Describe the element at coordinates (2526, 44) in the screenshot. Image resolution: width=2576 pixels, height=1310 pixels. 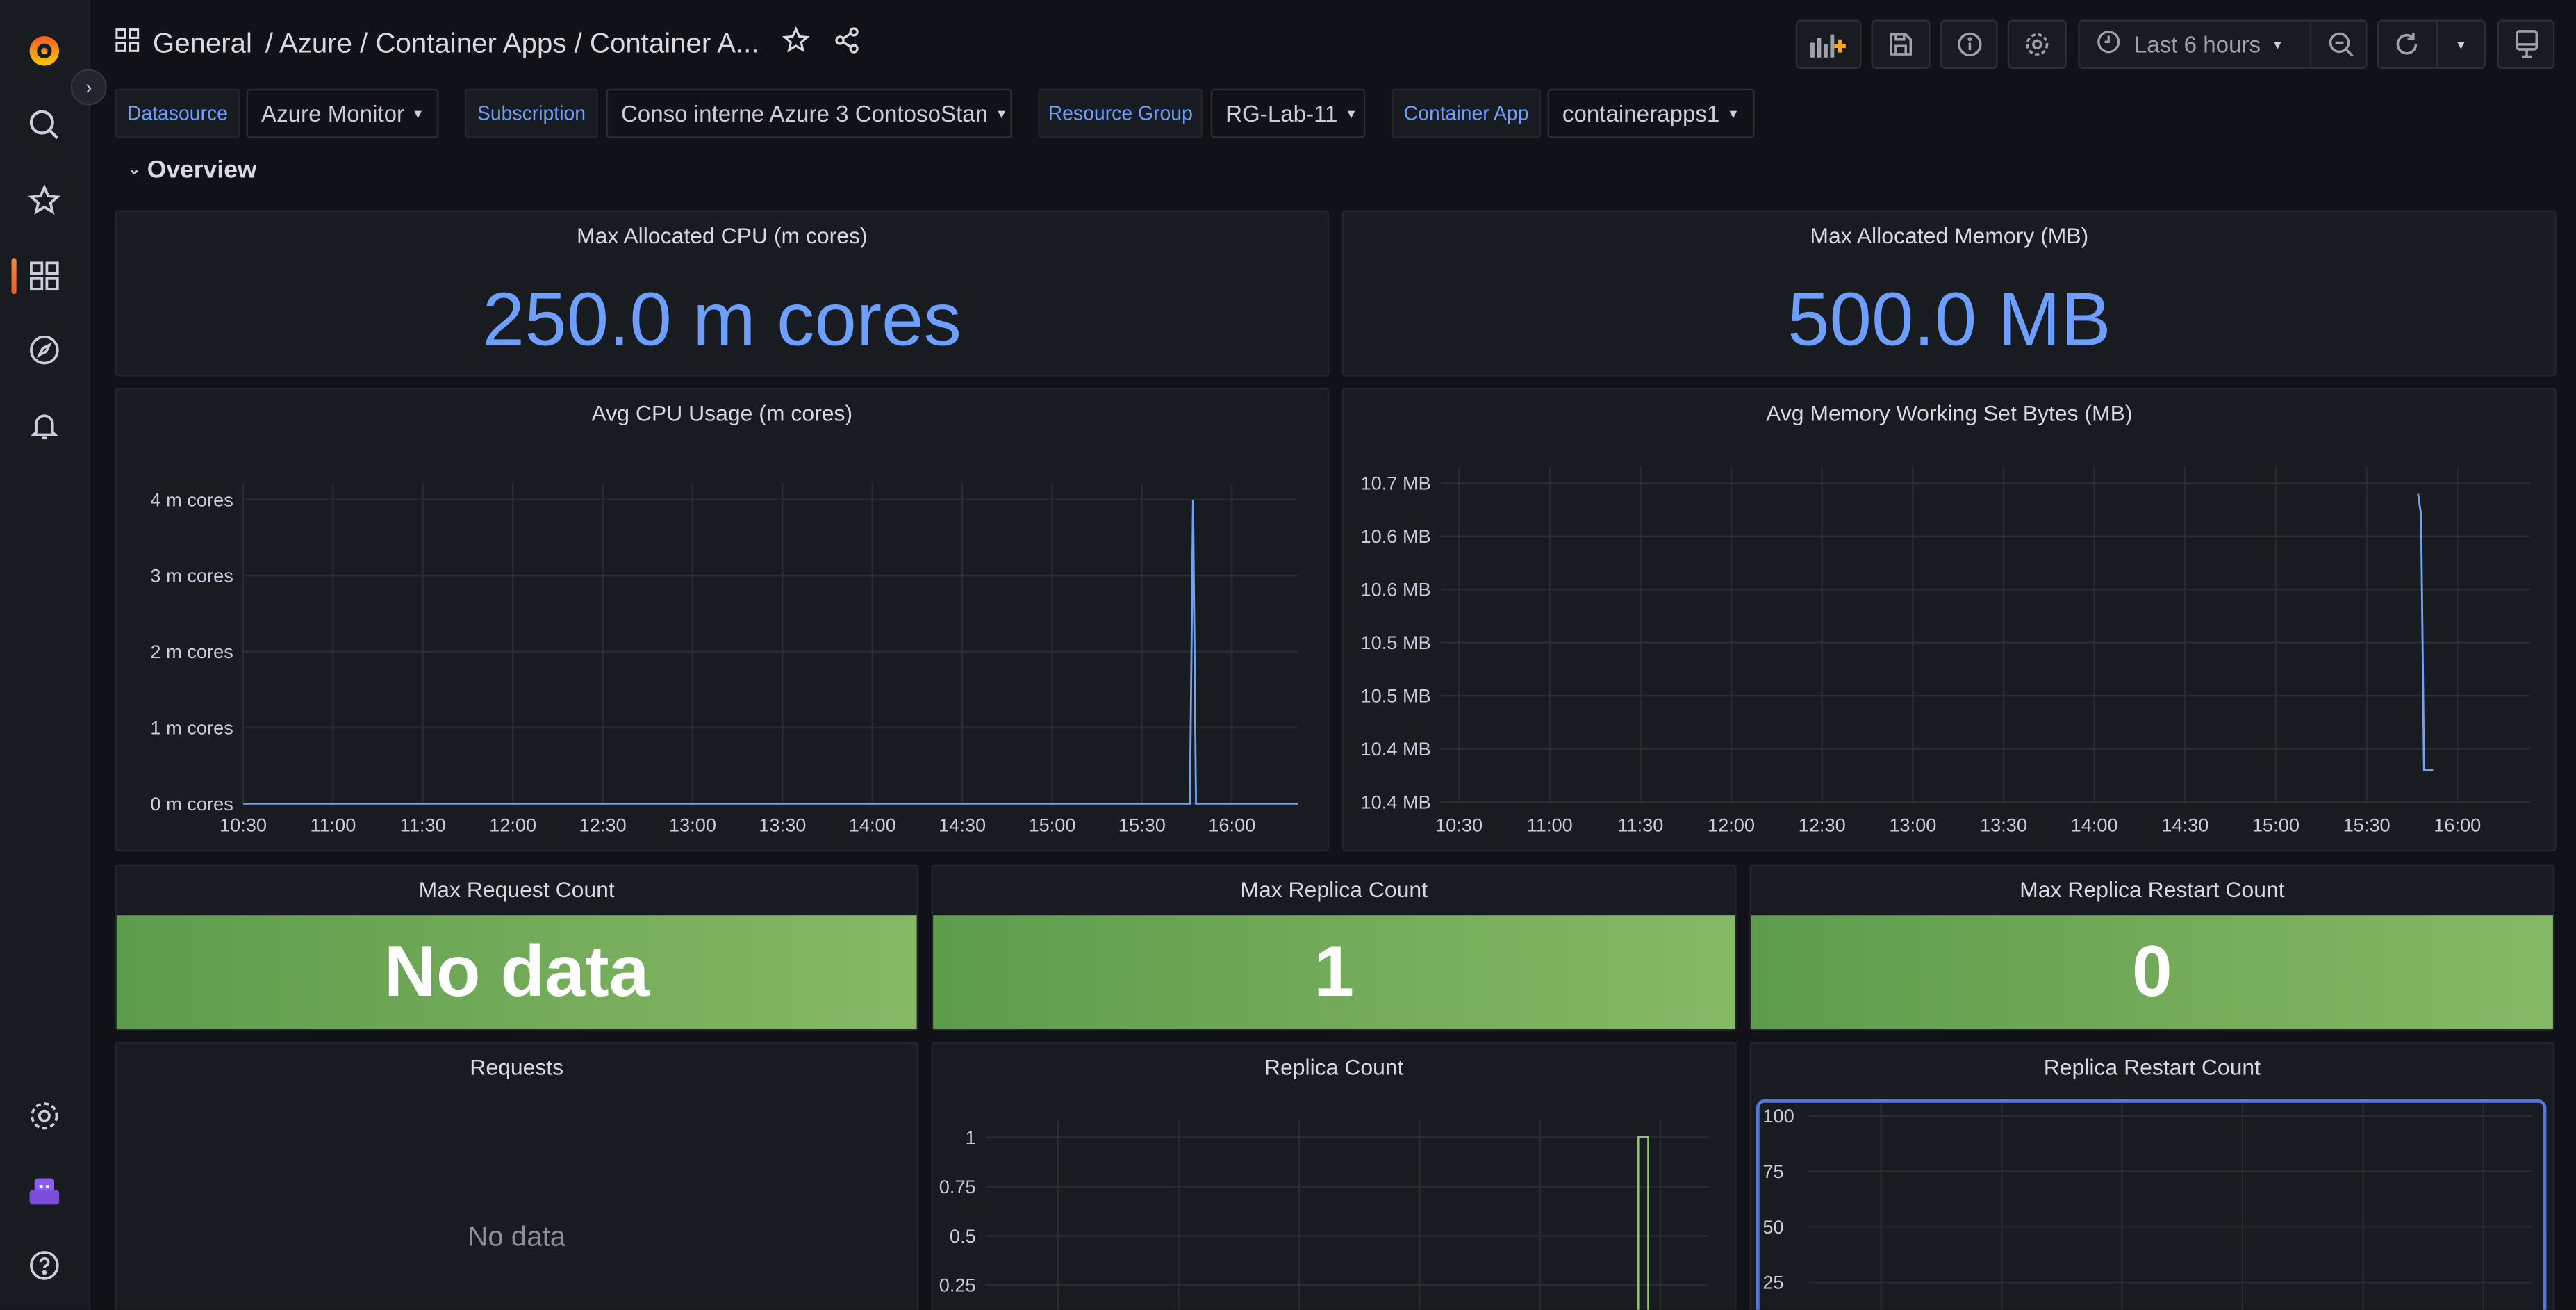
I see `tv-mode-button` at that location.